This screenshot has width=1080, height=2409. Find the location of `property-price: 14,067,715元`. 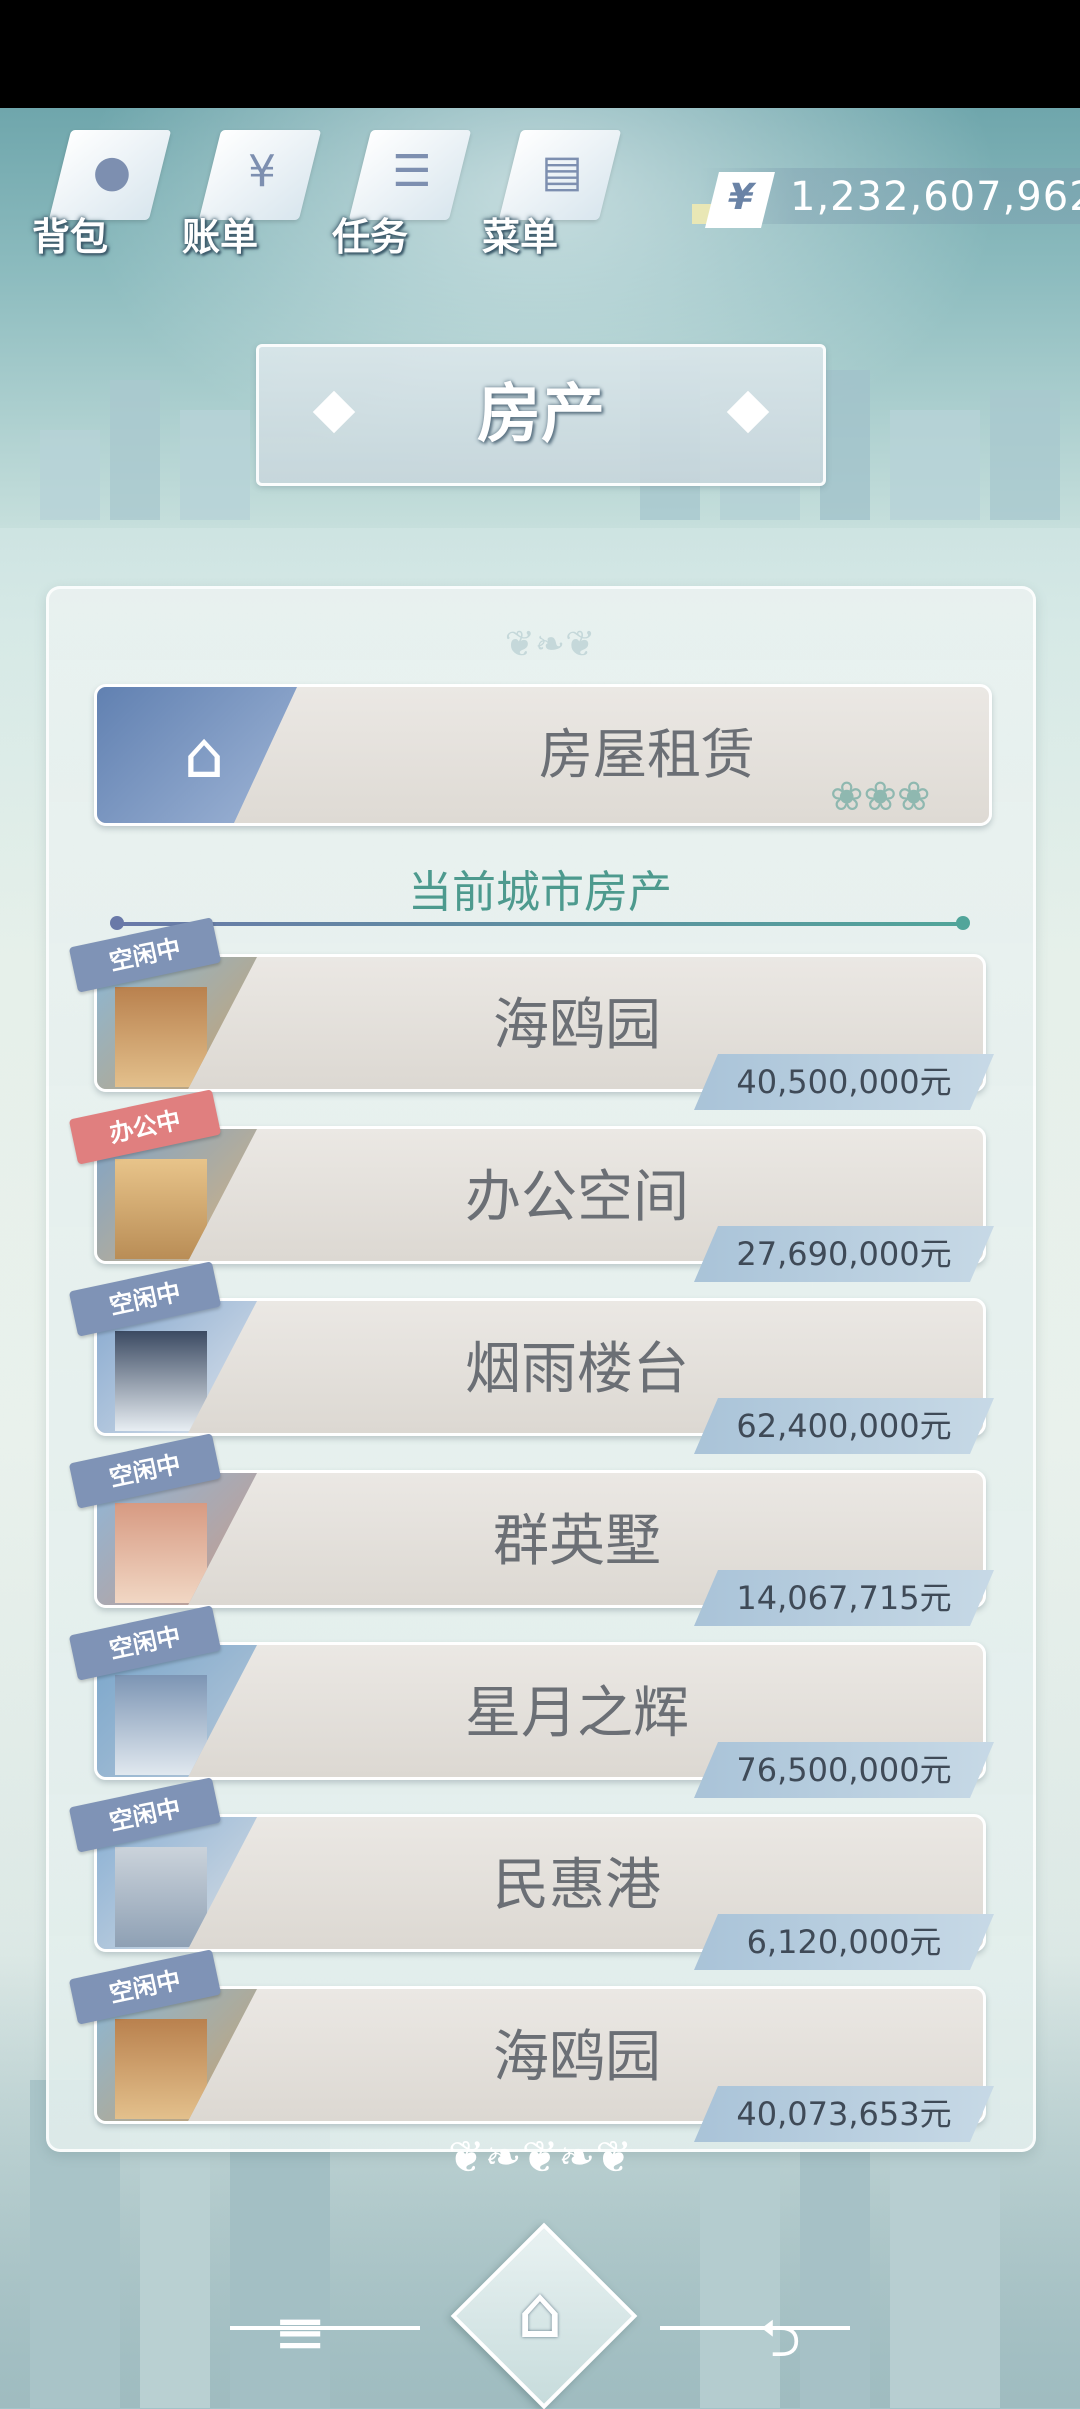

property-price: 14,067,715元 is located at coordinates (844, 1598).